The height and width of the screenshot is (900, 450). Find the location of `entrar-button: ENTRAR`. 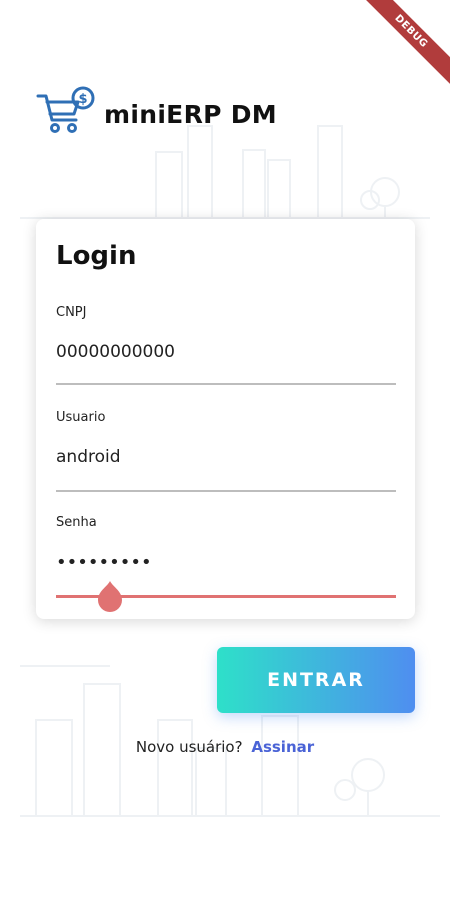

entrar-button: ENTRAR is located at coordinates (316, 680).